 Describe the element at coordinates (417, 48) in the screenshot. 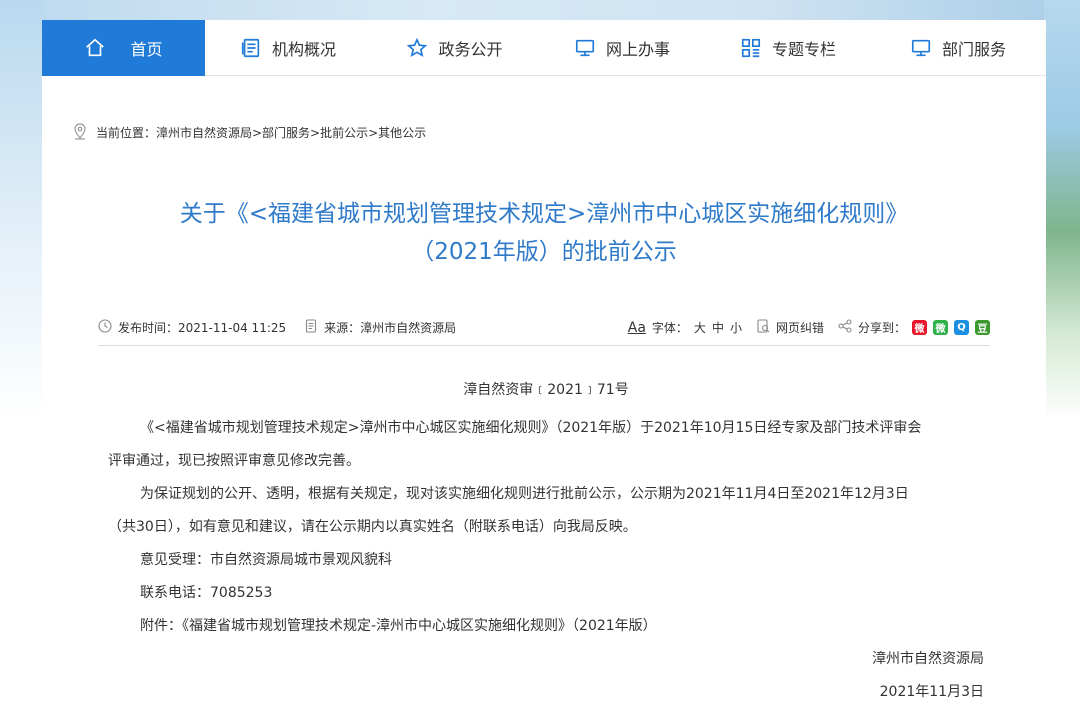

I see `star-icon` at that location.